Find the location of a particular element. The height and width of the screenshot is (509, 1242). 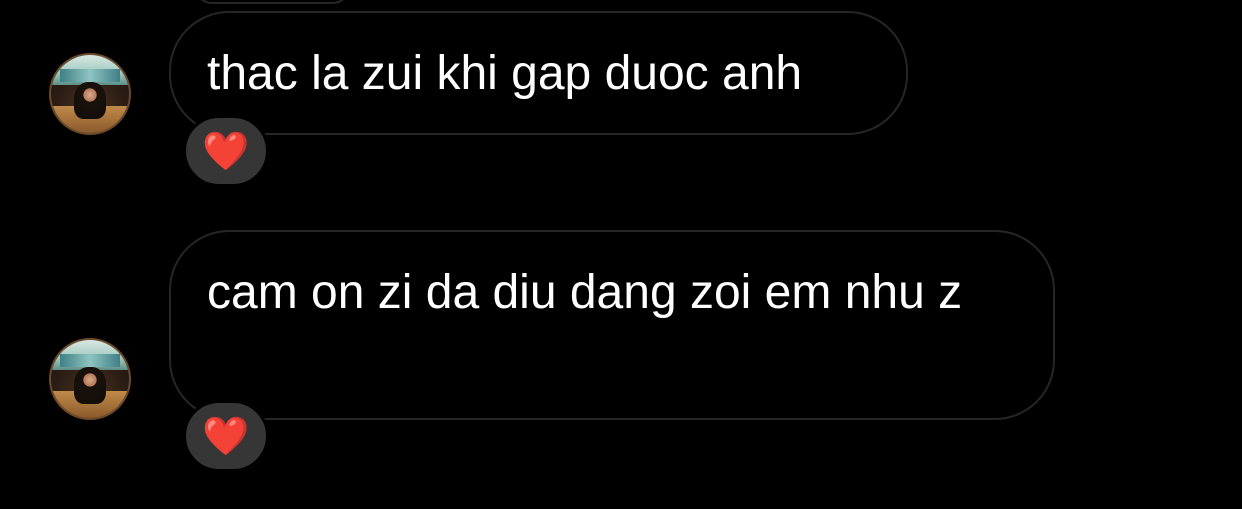

message-bubble: thac la zui khi gap duoc anh is located at coordinates (538, 73).